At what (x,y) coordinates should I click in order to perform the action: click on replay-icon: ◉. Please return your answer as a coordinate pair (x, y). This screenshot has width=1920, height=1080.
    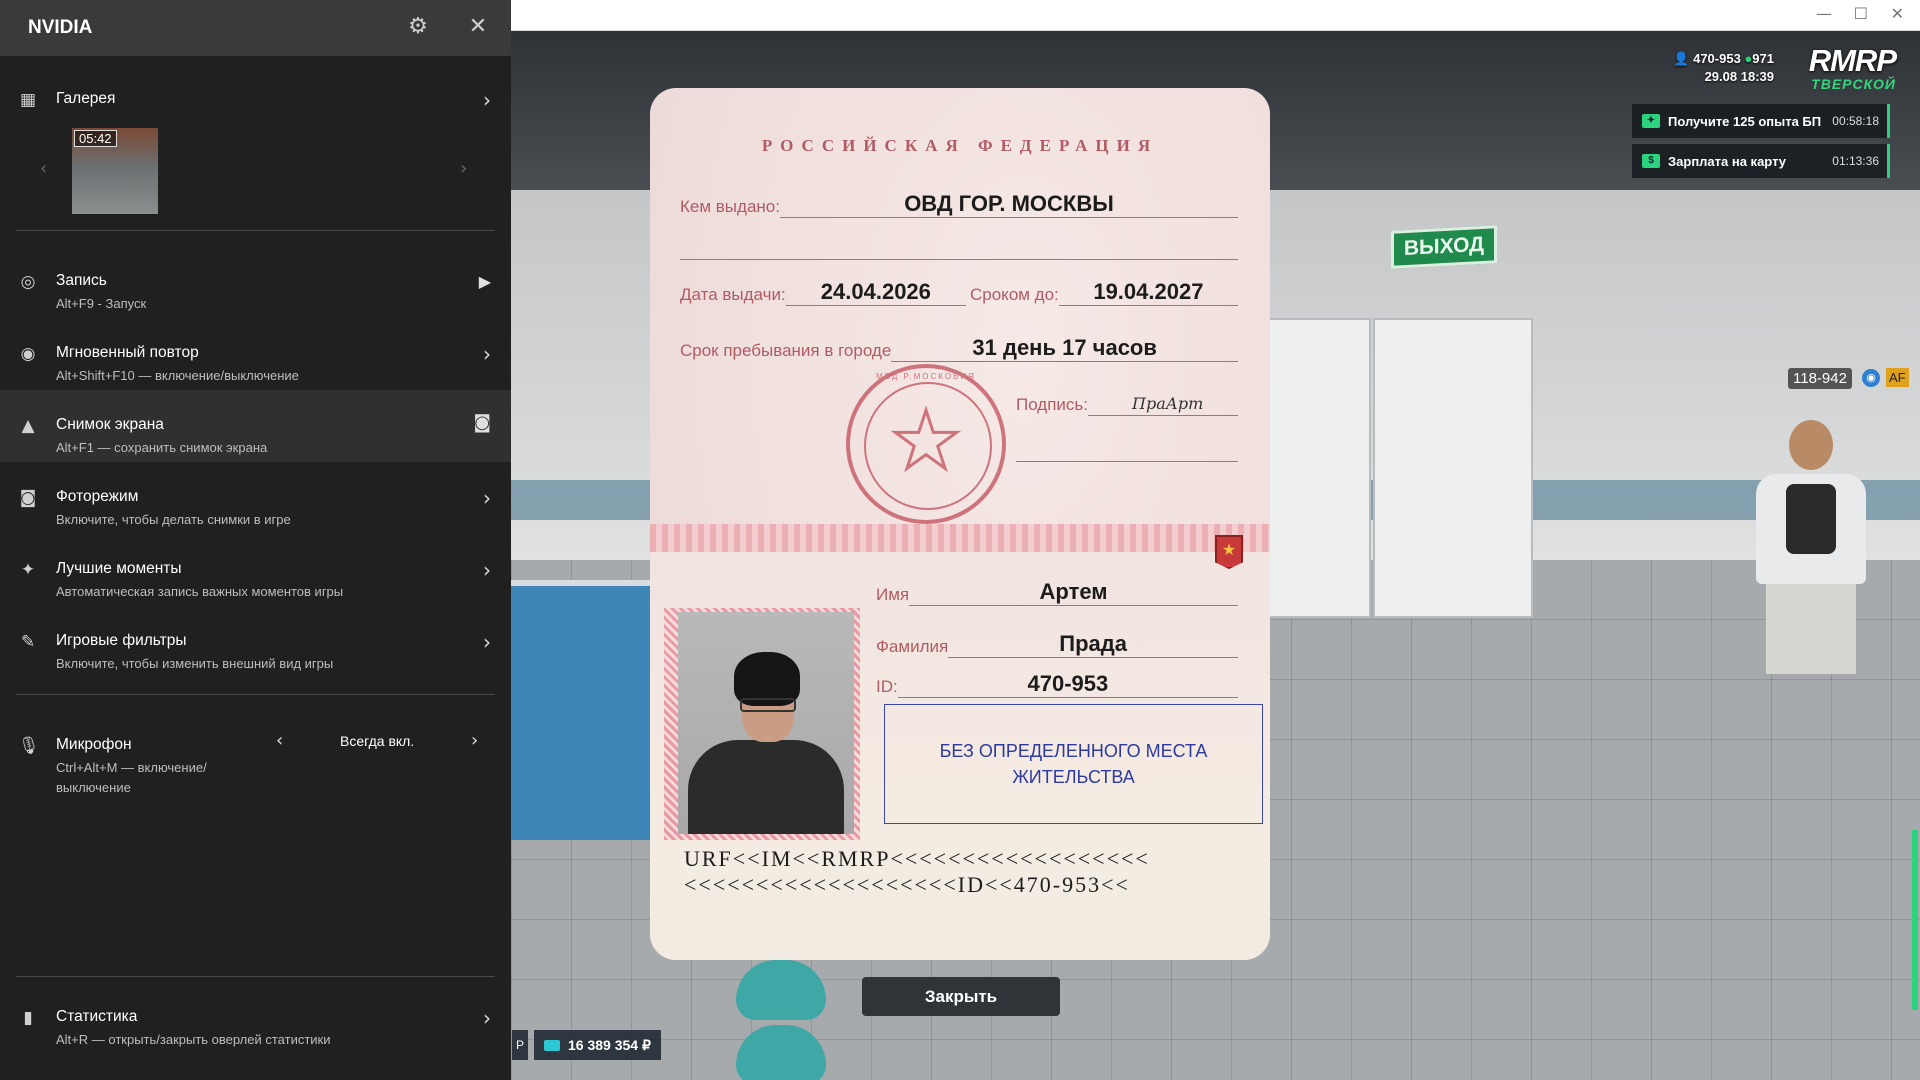
    Looking at the image, I should click on (28, 354).